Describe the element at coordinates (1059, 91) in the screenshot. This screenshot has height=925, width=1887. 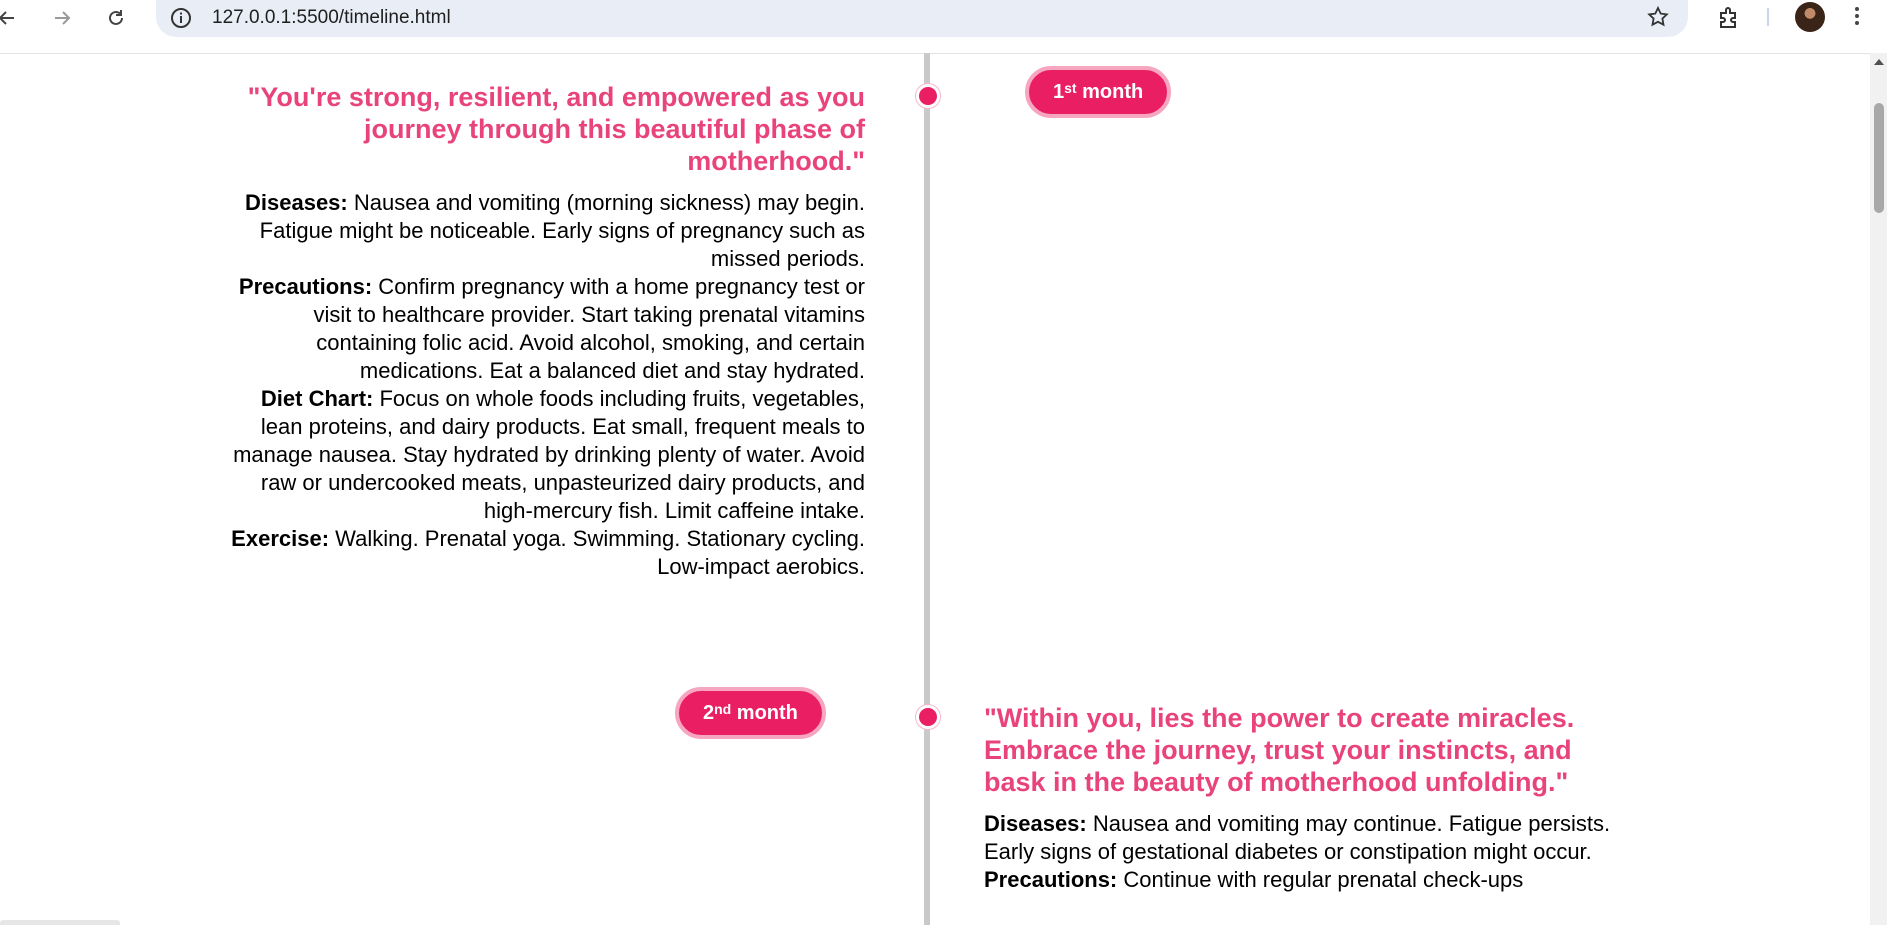
I see `month-1-number: 1` at that location.